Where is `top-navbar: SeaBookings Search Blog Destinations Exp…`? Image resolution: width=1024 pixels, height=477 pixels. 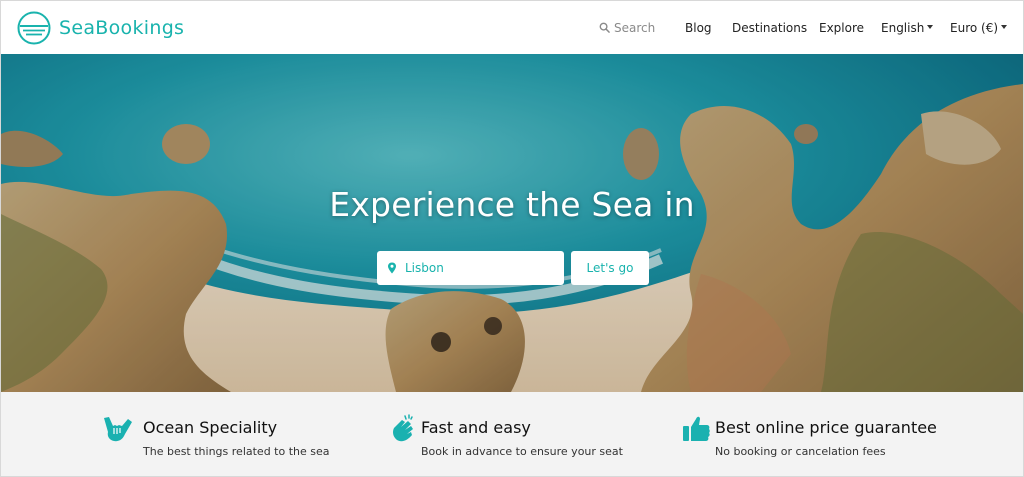
top-navbar: SeaBookings Search Blog Destinations Exp… is located at coordinates (512, 27).